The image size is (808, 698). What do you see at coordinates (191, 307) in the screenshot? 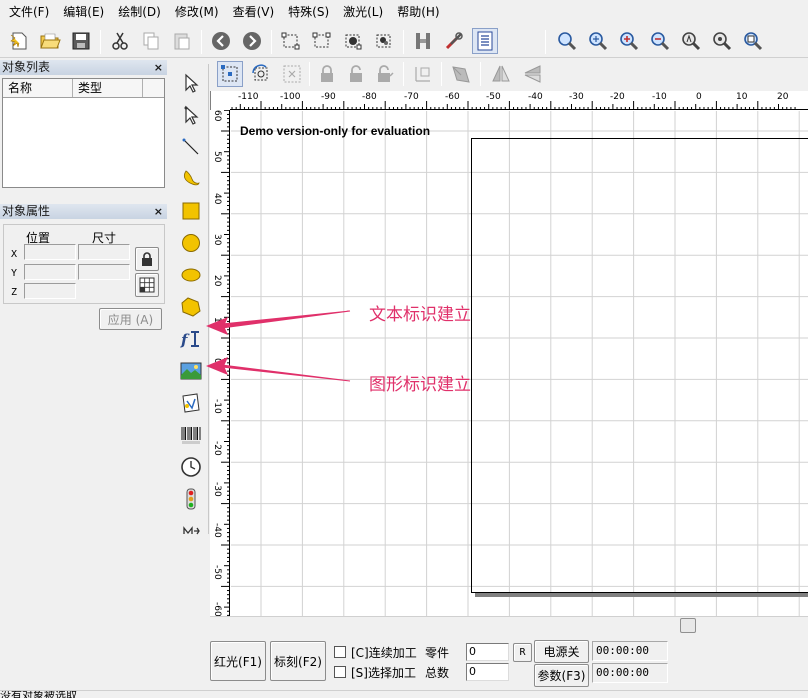
I see `polygon-tool-icon` at bounding box center [191, 307].